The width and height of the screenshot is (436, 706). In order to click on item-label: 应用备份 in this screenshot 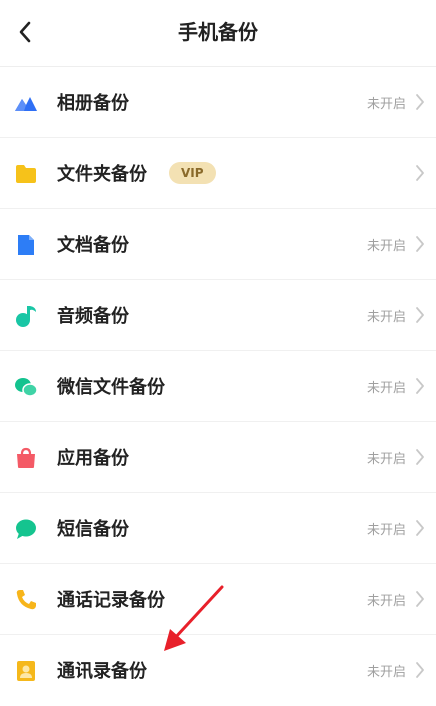, I will do `click(93, 458)`.